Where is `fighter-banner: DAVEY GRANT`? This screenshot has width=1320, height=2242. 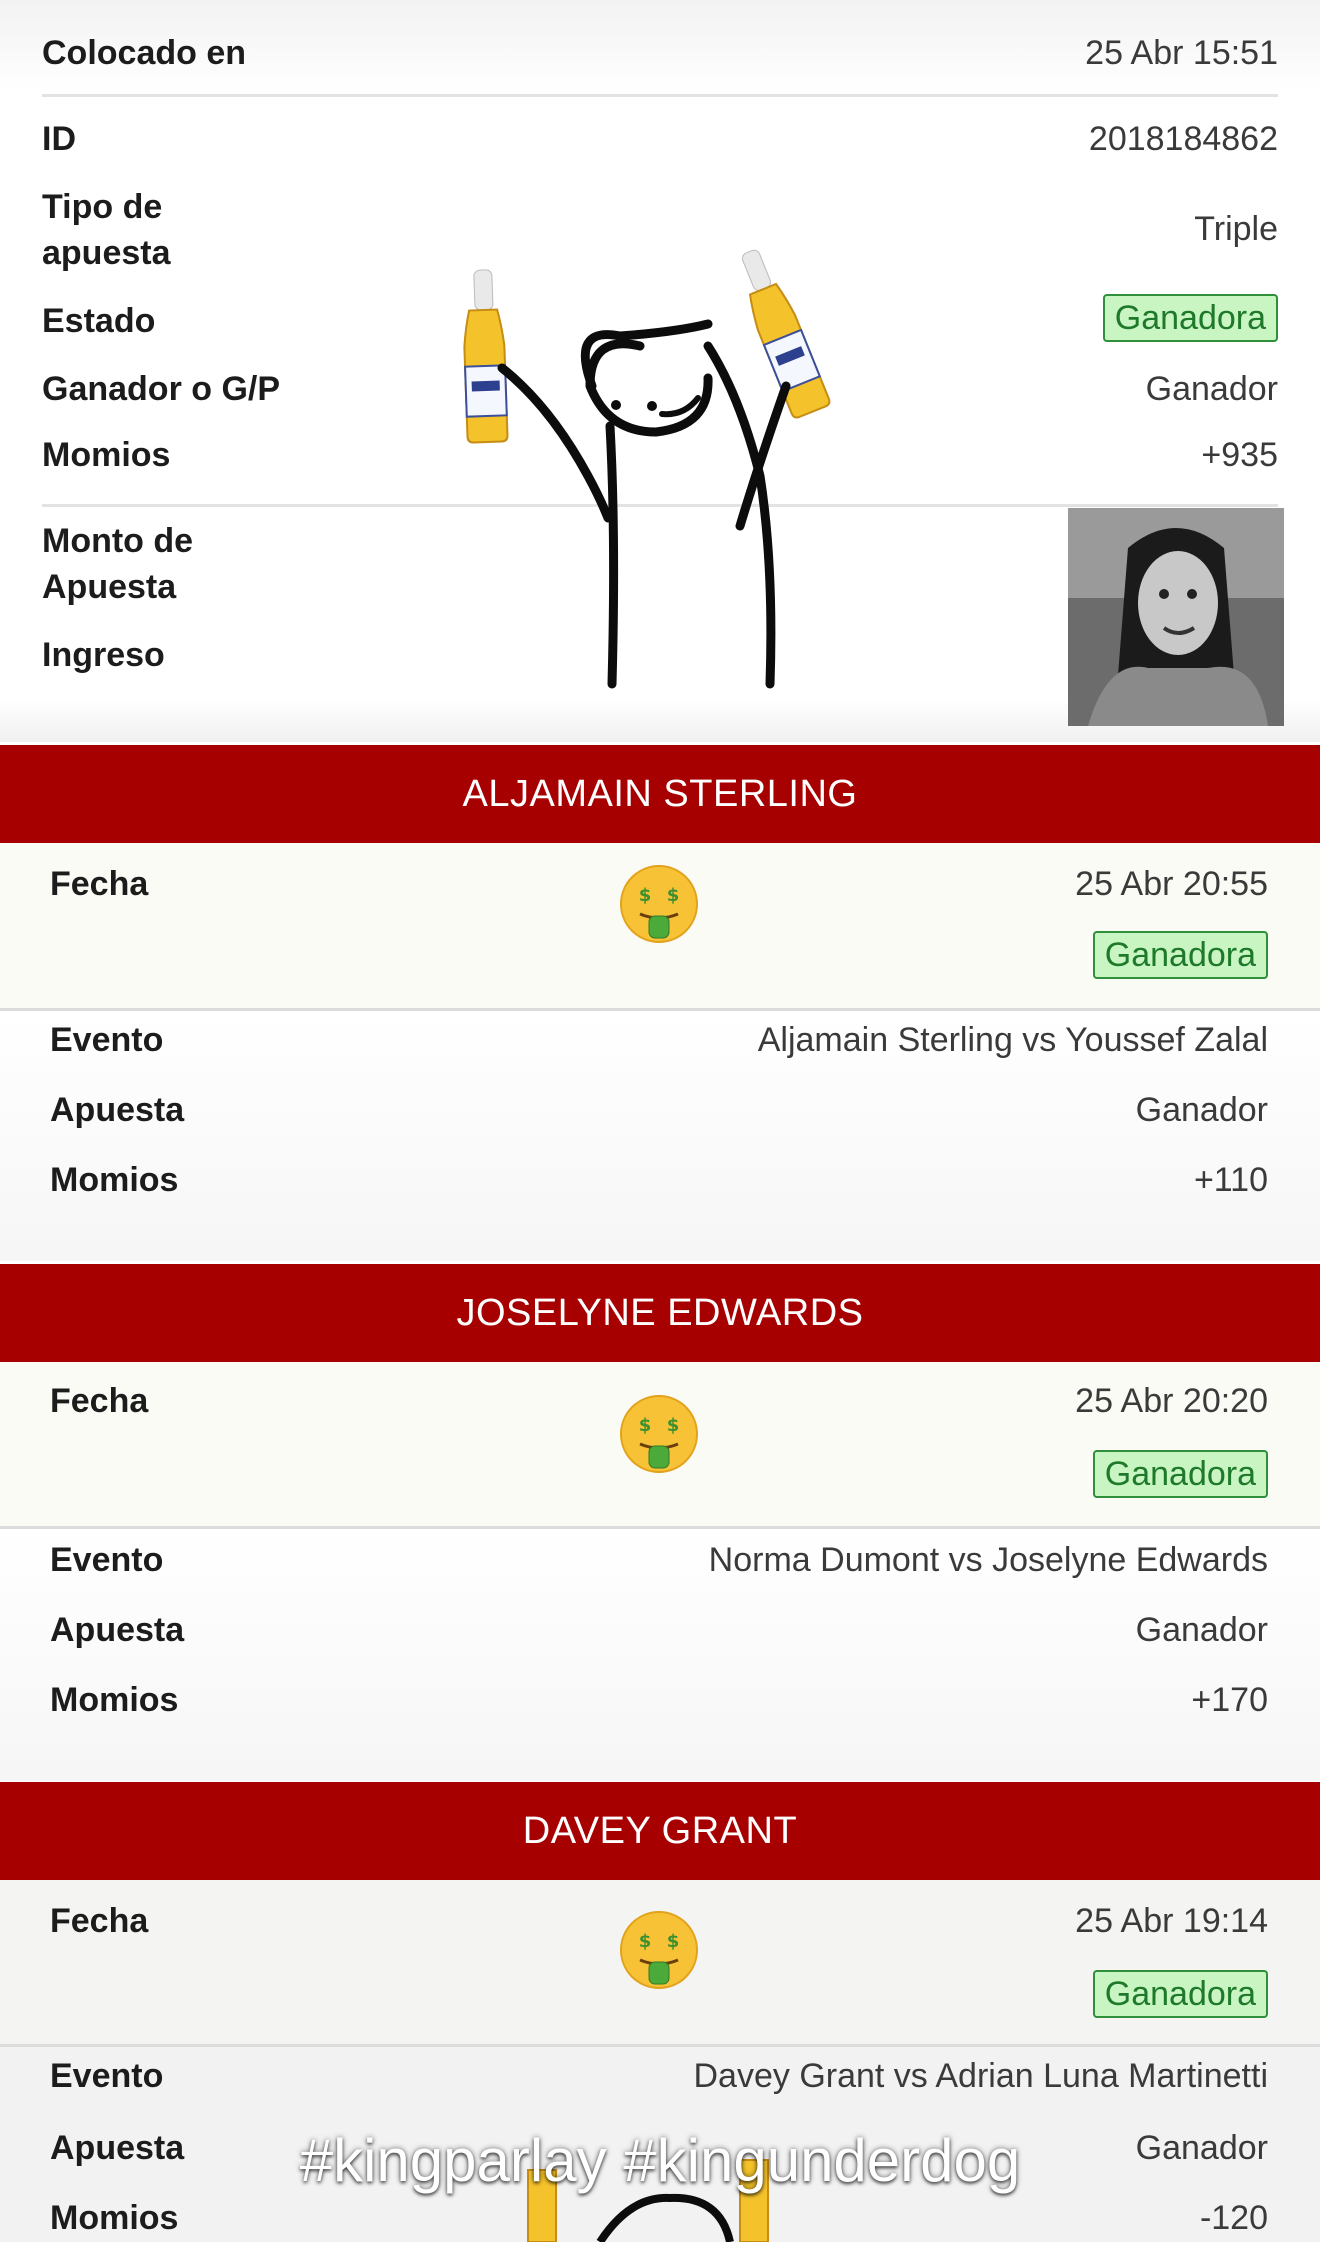
fighter-banner: DAVEY GRANT is located at coordinates (660, 1831).